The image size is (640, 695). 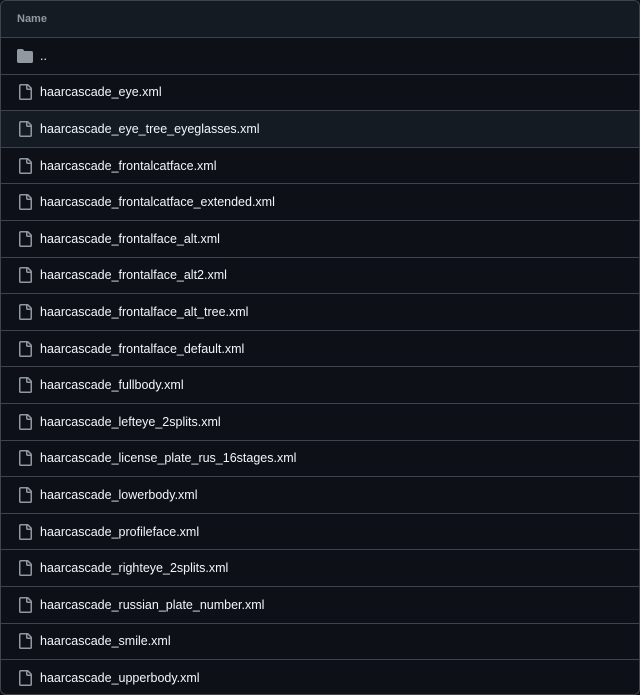 I want to click on file-name-link: haarcascade_smile.xml, so click(x=105, y=641).